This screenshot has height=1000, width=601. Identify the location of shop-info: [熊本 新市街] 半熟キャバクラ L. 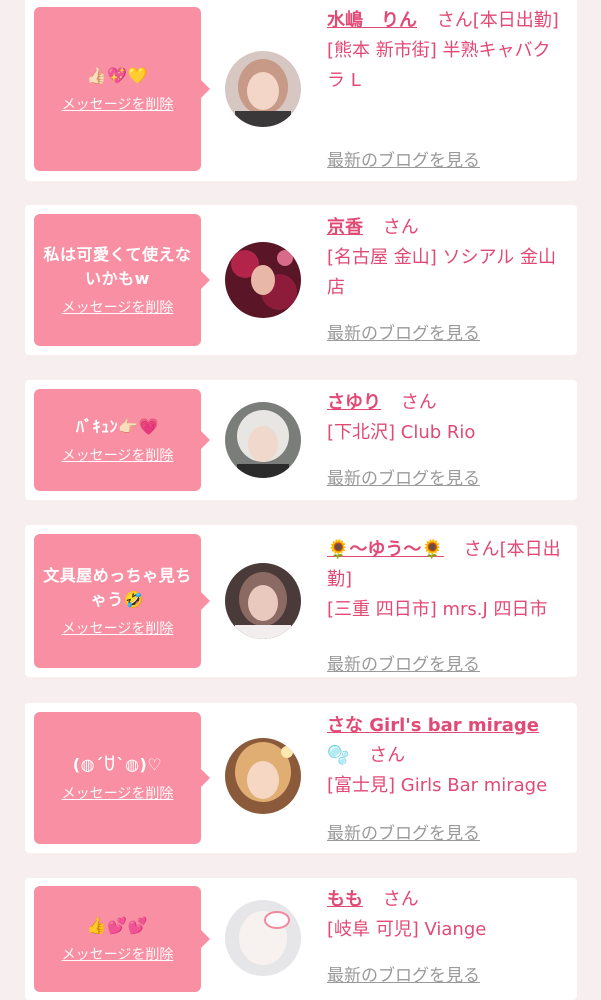
(439, 65).